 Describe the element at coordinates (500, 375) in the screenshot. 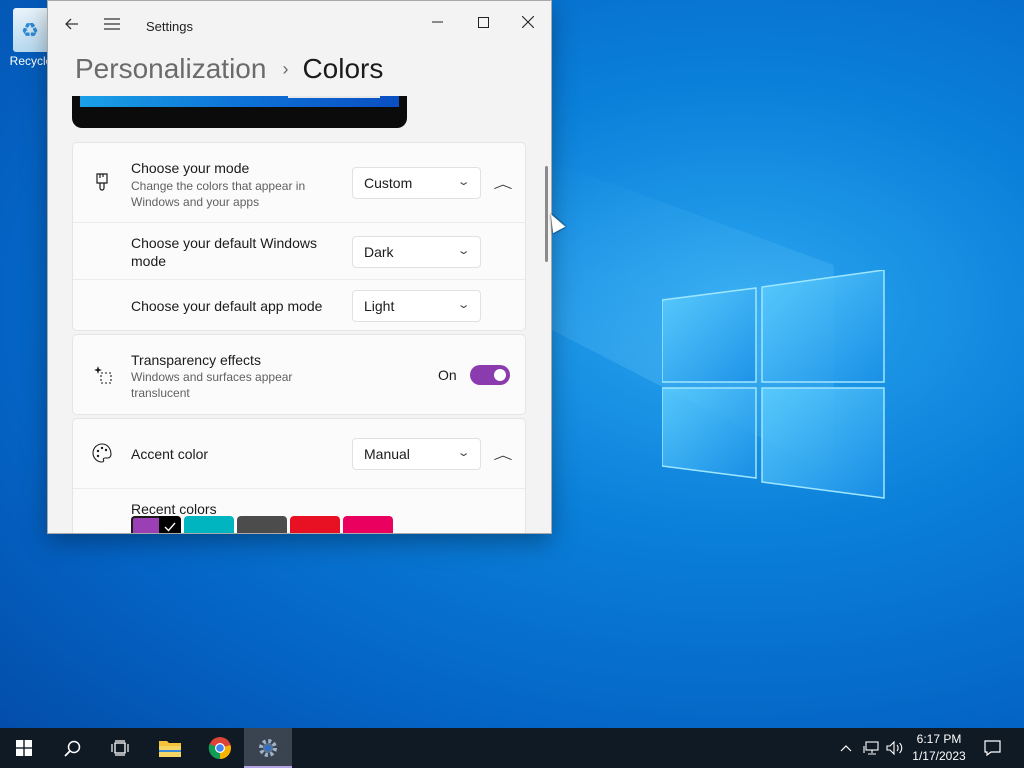

I see `toggle-knob` at that location.